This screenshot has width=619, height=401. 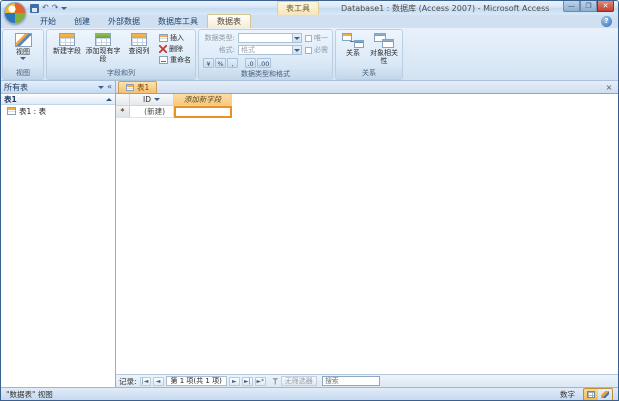 What do you see at coordinates (175, 49) in the screenshot?
I see `delete-column-button: 删除` at bounding box center [175, 49].